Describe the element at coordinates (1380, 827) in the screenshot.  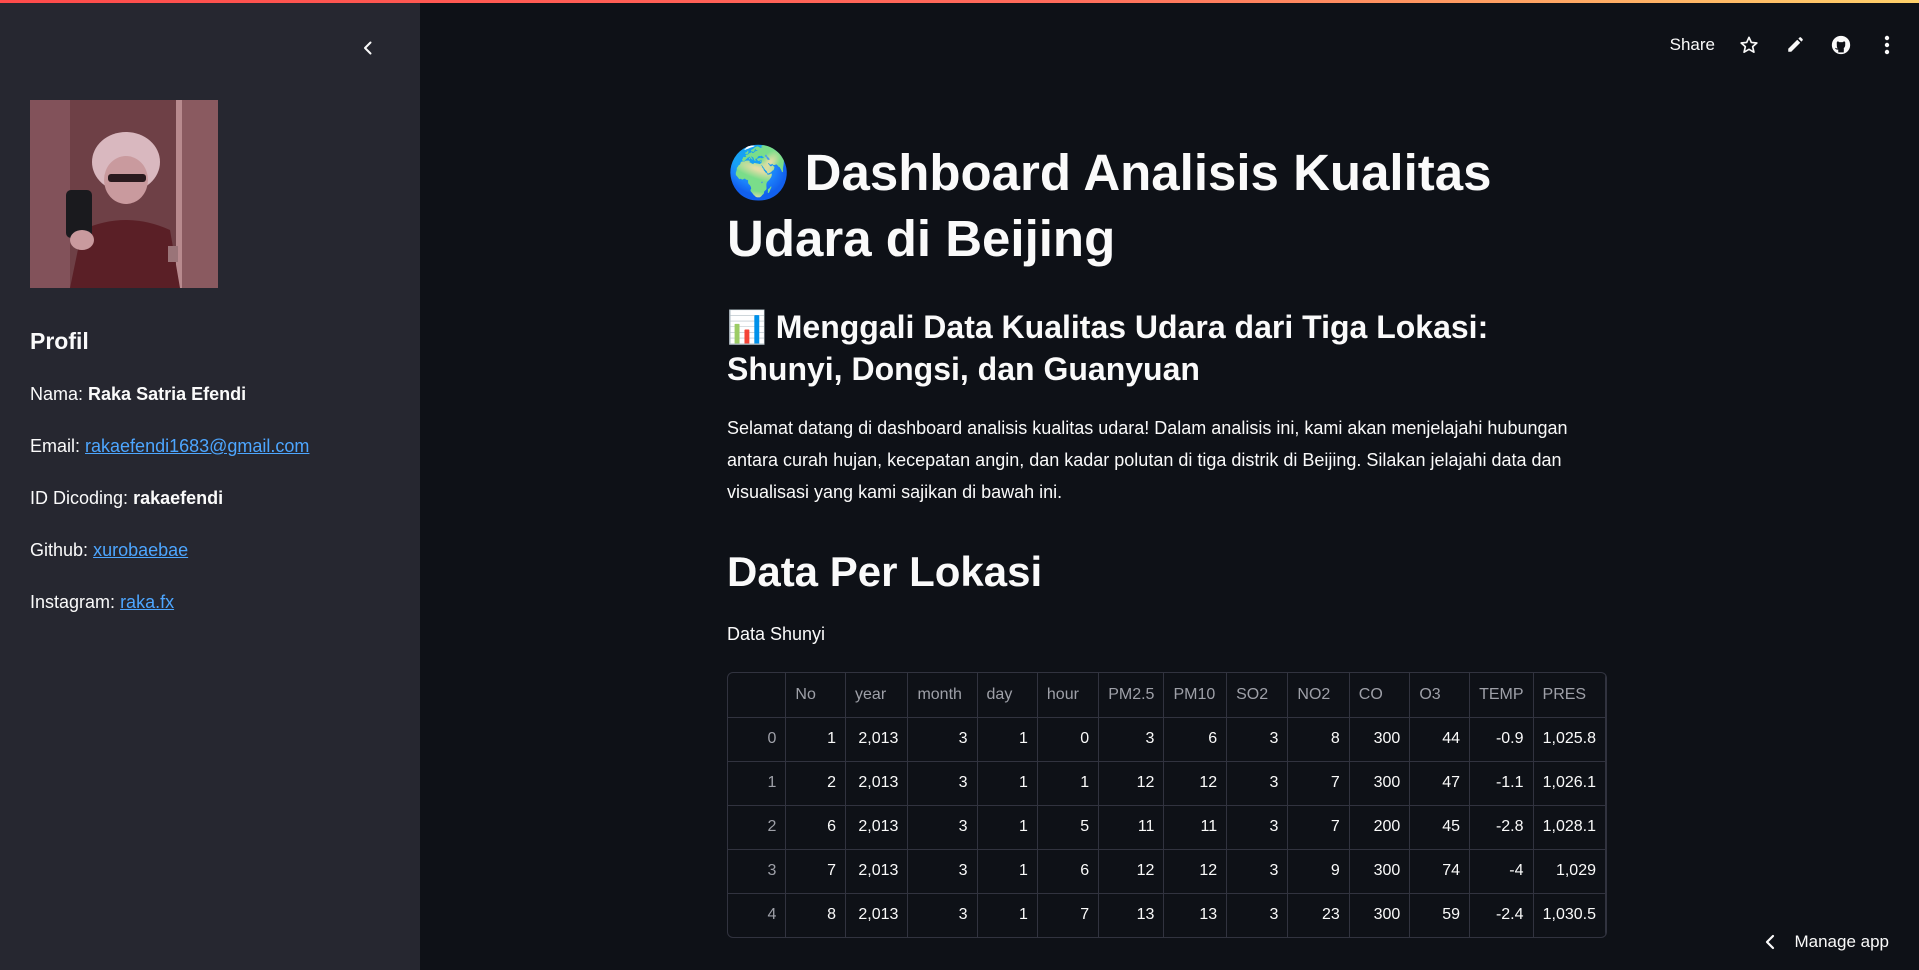
I see `table-cell: 200` at that location.